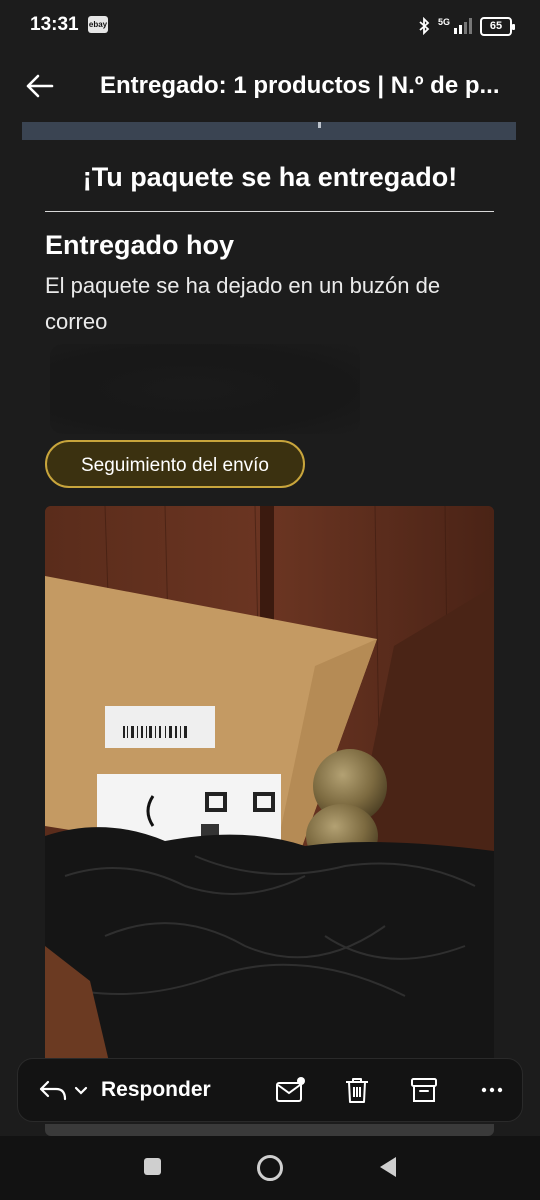 Image resolution: width=540 pixels, height=1200 pixels. I want to click on battery-icon: 65, so click(497, 26).